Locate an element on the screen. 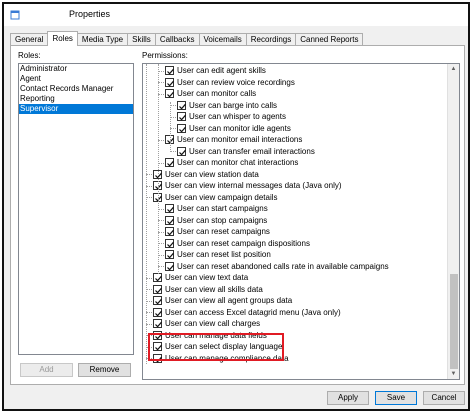 The width and height of the screenshot is (474, 413). permission-label: User can stop campaigns is located at coordinates (222, 220).